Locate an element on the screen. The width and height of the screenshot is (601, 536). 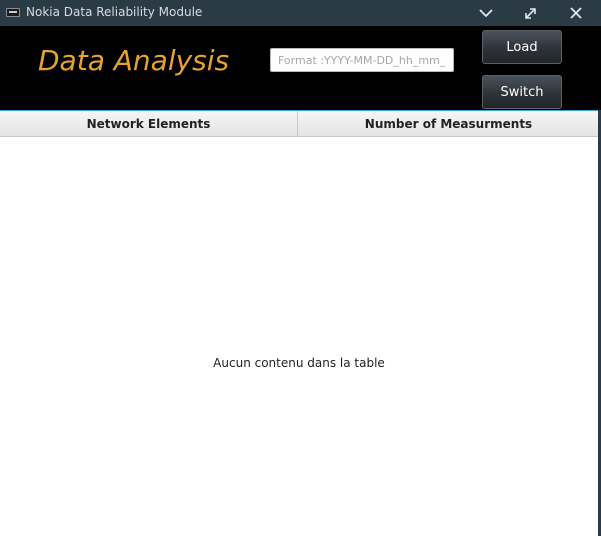
minimize-button is located at coordinates (486, 13).